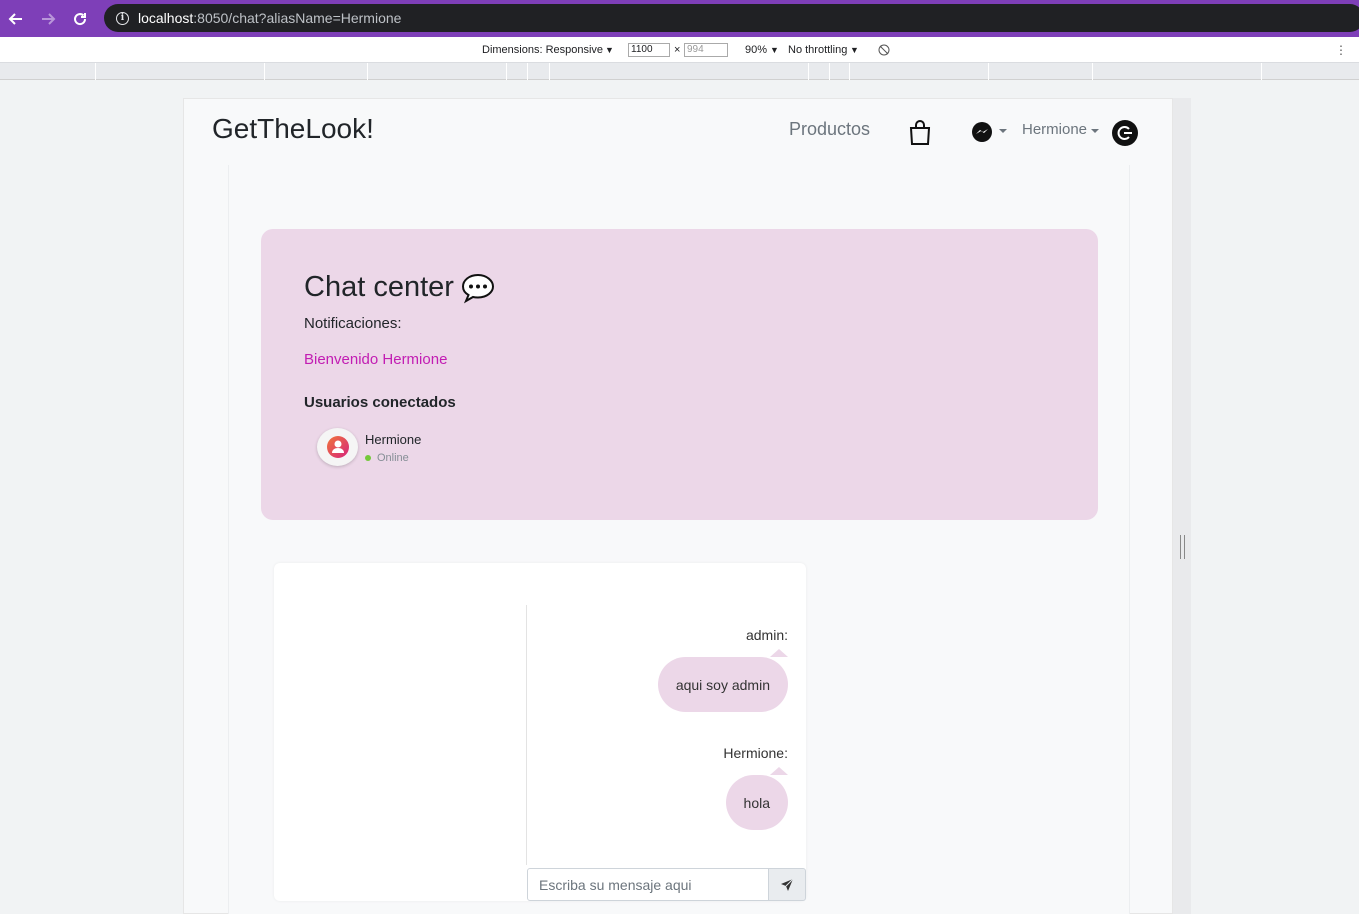  I want to click on viewport-resize-handle, so click(1182, 506).